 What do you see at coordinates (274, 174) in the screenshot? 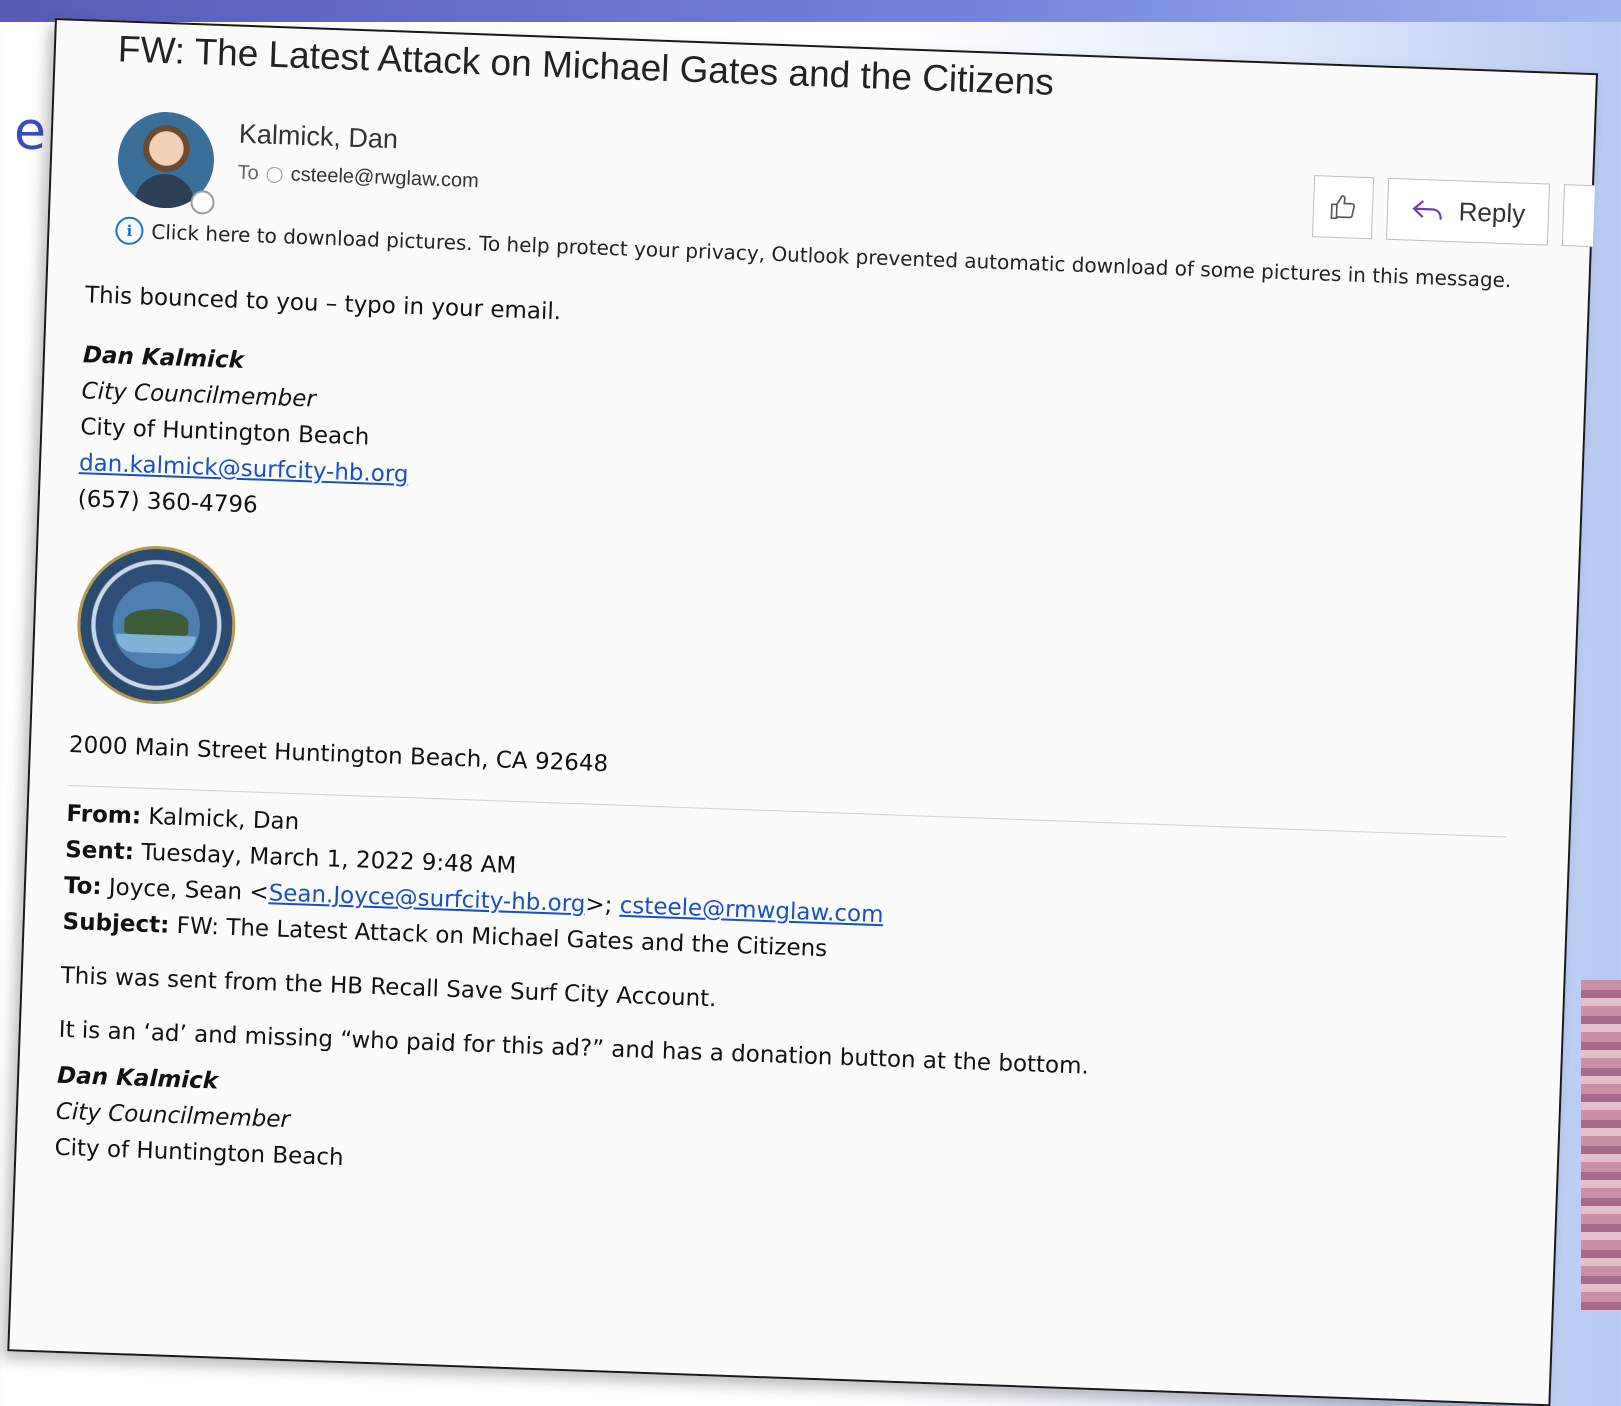
I see `recipient-presence-icon` at bounding box center [274, 174].